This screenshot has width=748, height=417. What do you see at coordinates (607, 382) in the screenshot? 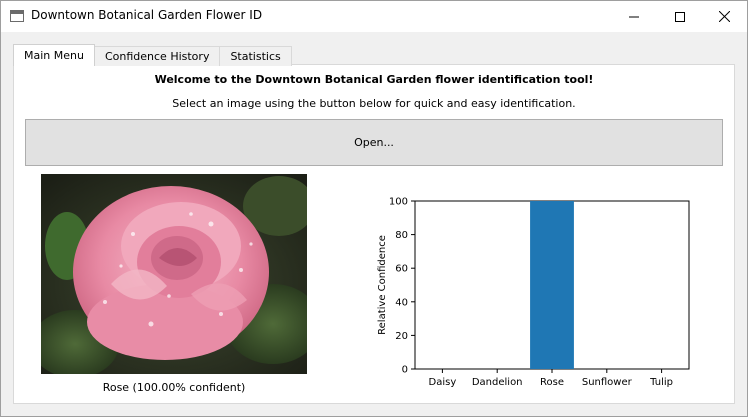
I see `x-tick-label: Sunflower` at bounding box center [607, 382].